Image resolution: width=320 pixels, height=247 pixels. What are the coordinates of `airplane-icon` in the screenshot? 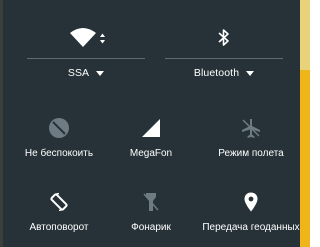 It's located at (251, 128).